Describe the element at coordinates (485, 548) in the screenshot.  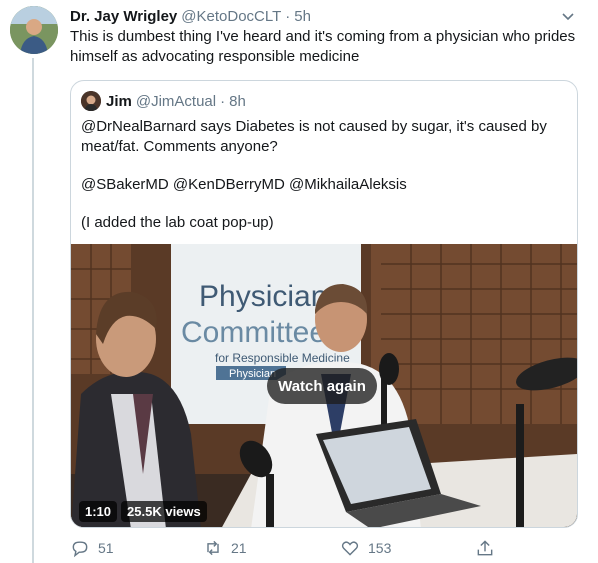
I see `share-icon` at that location.